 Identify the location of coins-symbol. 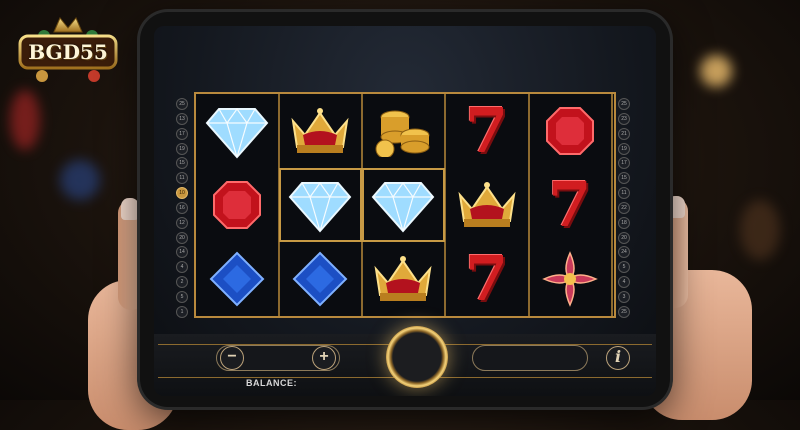
(403, 131).